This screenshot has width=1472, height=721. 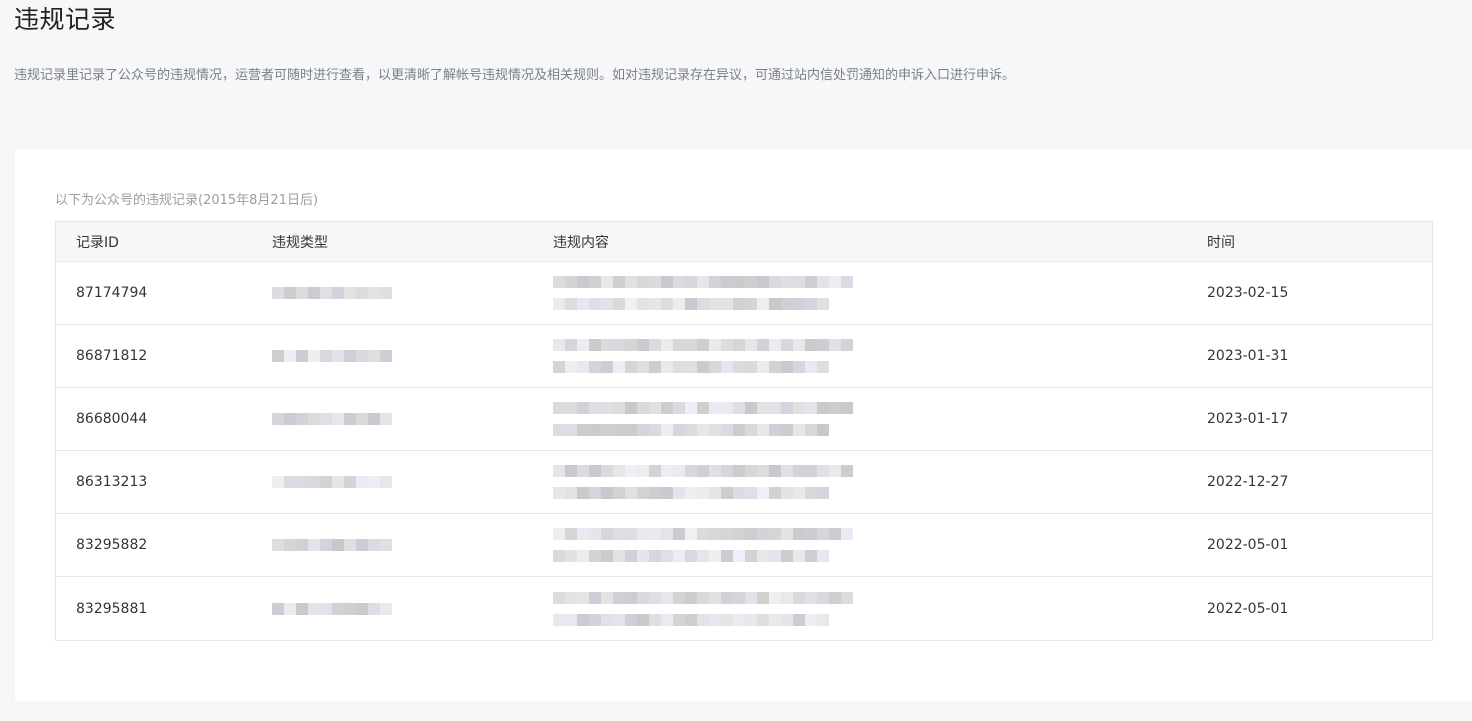 What do you see at coordinates (112, 482) in the screenshot?
I see `record-id: 86313213` at bounding box center [112, 482].